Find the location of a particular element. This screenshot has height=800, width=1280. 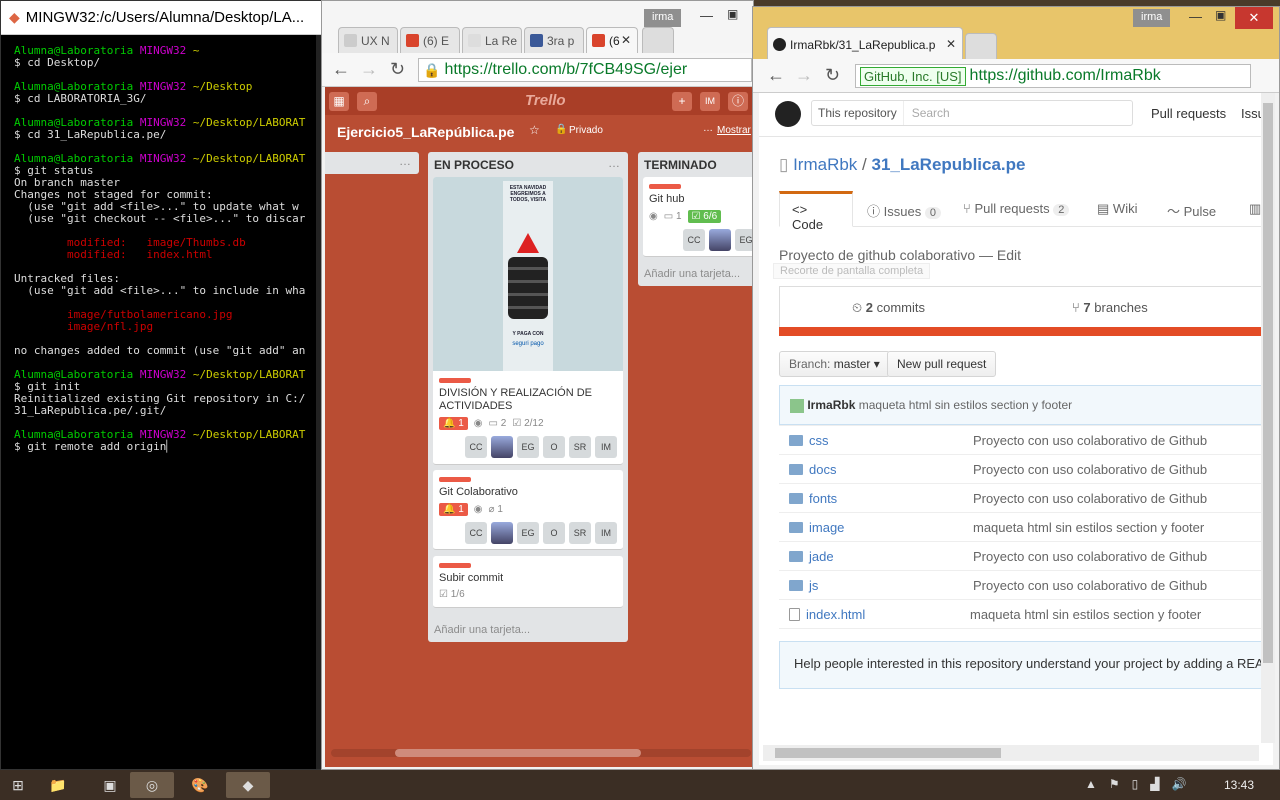

file-explorer-icon: 📁 is located at coordinates (58, 785).